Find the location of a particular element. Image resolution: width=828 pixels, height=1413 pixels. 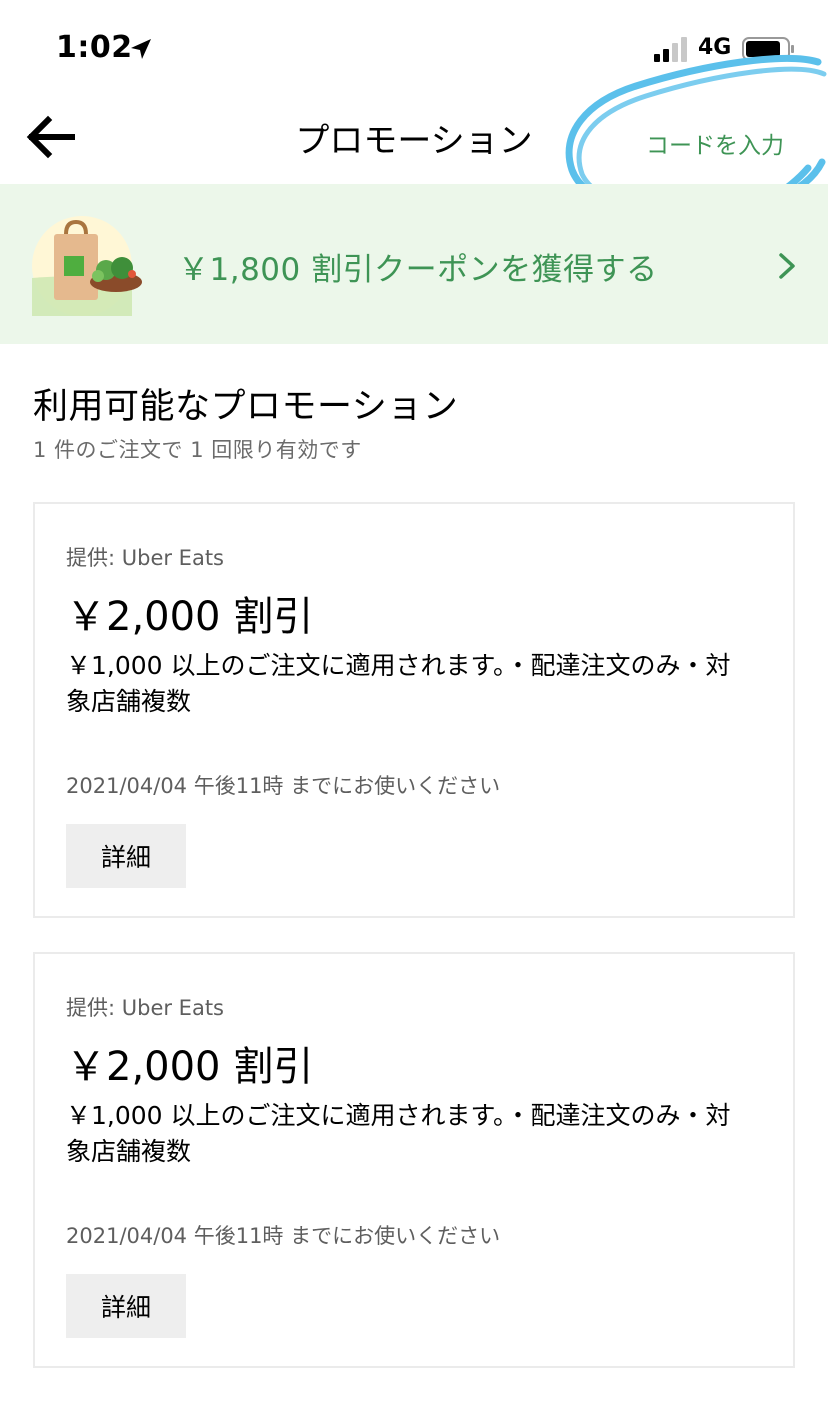

section-subtitle: 1 件のご注文で 1 回限り有効です is located at coordinates (197, 450).